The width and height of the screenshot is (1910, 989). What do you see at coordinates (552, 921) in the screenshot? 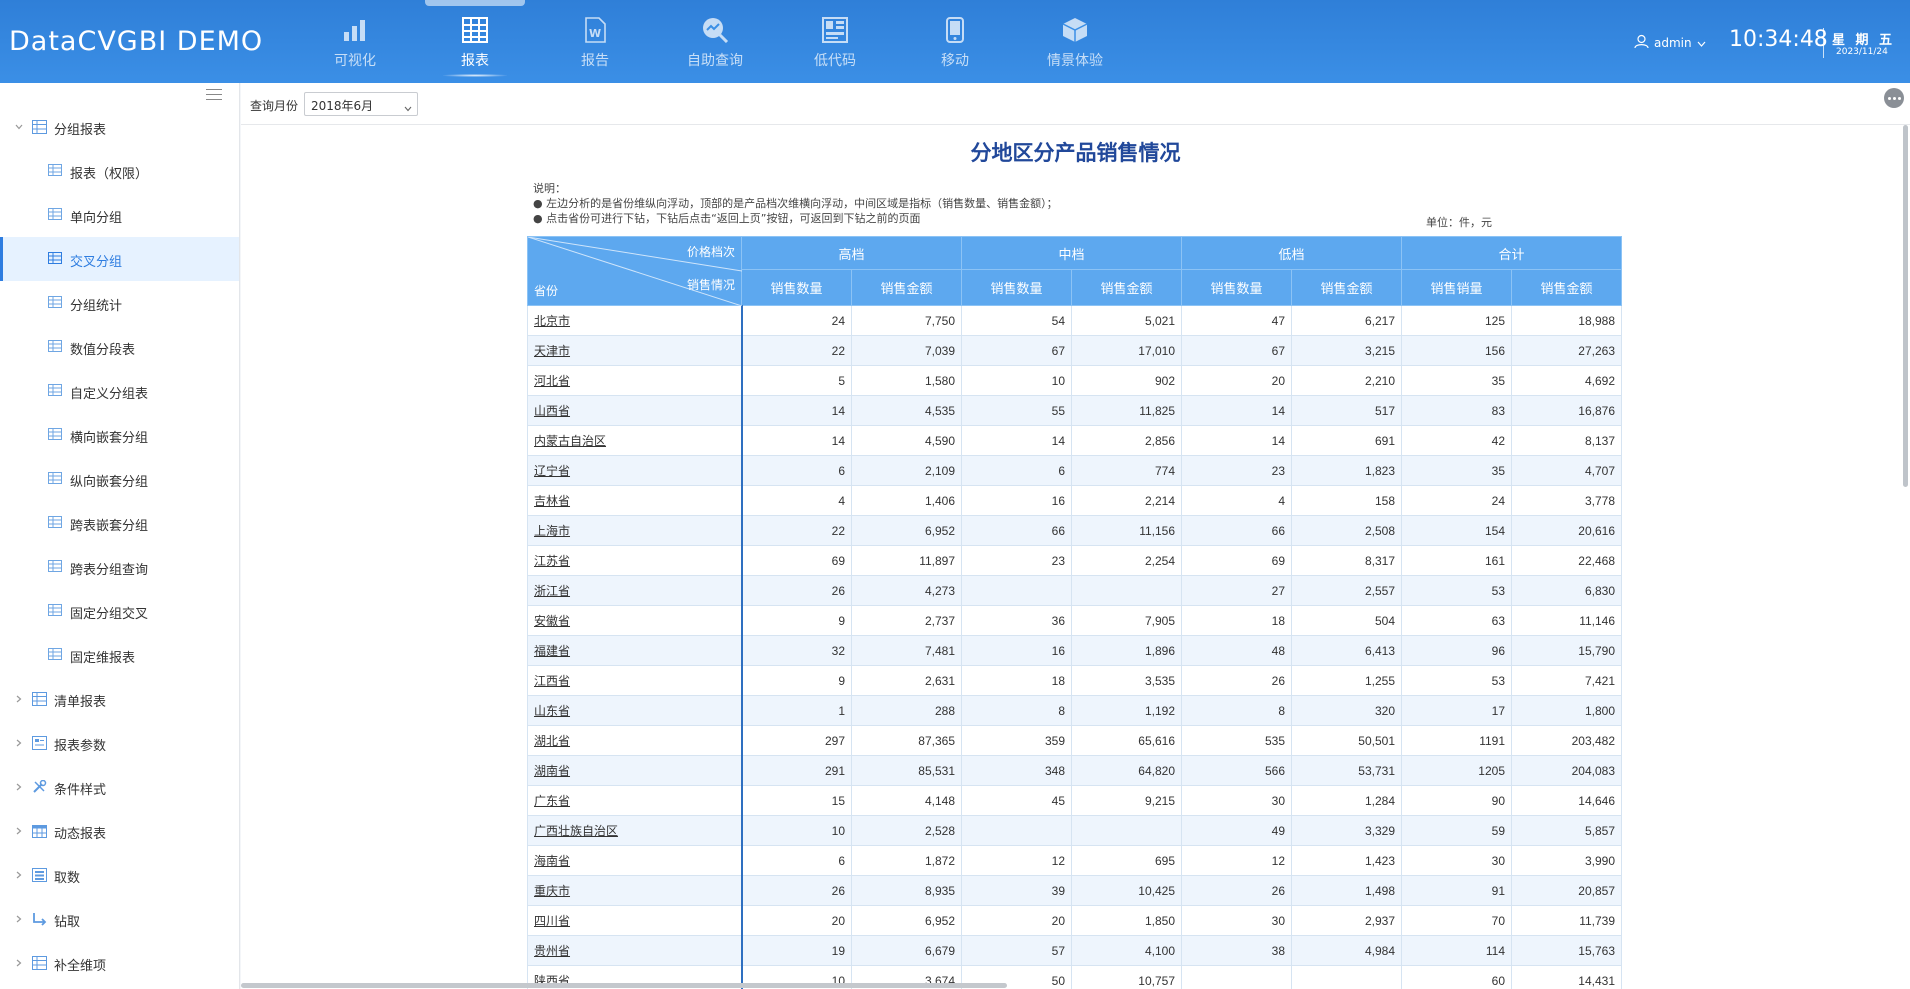
I see `province-drill-link: 四川省` at bounding box center [552, 921].